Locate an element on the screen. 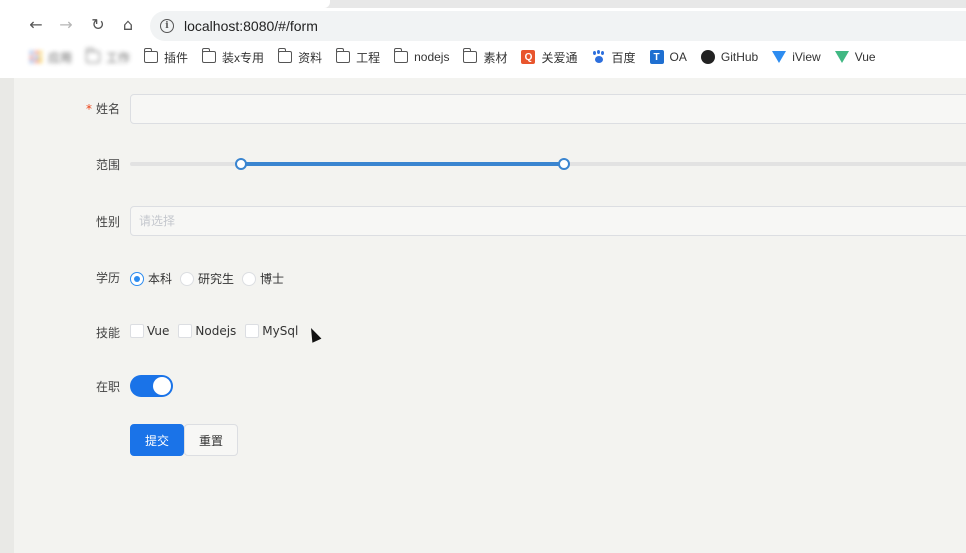  guanaitong-icon: Q is located at coordinates (528, 57).